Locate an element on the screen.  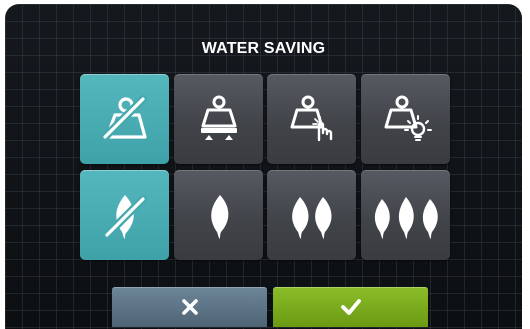
load-option-manual is located at coordinates (311, 119).